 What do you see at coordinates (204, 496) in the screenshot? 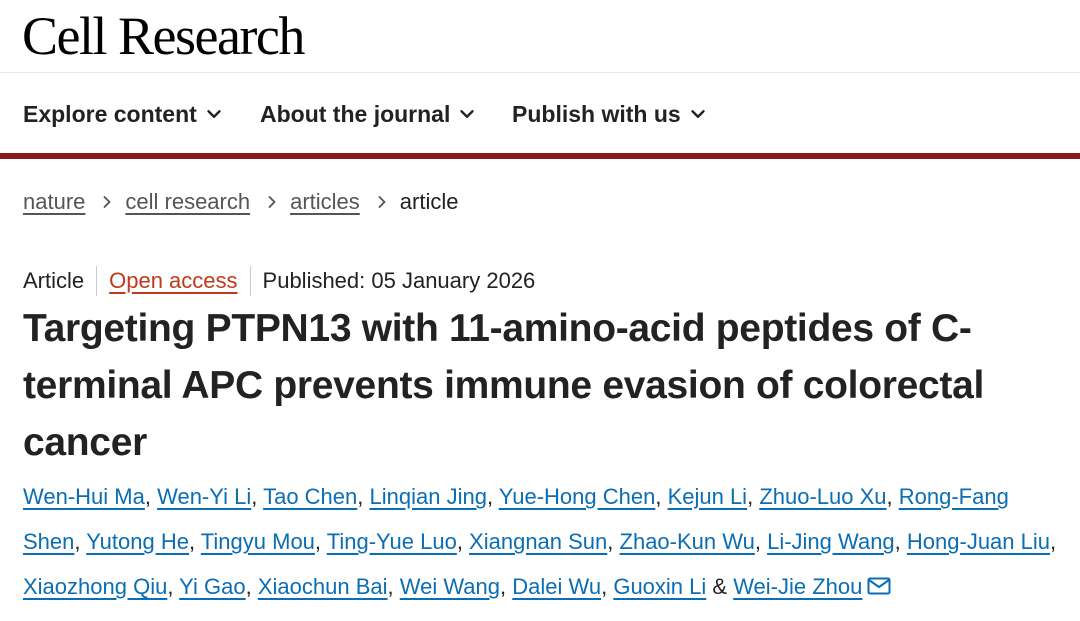
I see `author-link: Wen-Yi Li` at bounding box center [204, 496].